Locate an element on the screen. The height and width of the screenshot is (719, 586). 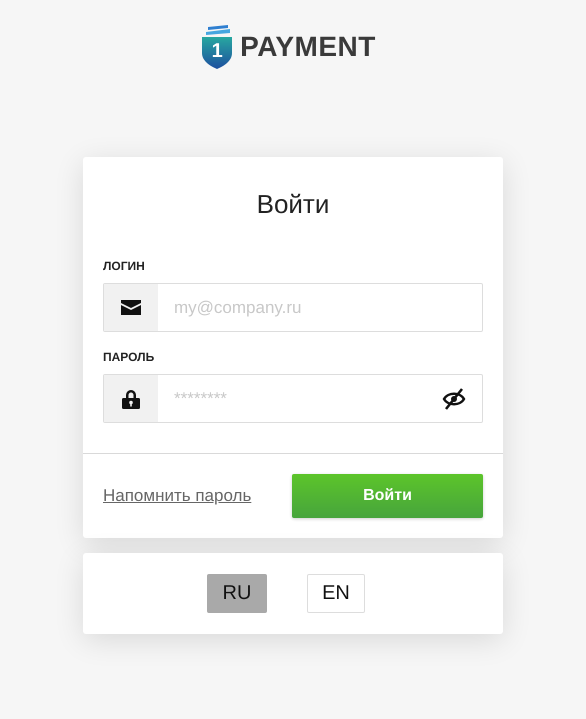
input-box: ******** is located at coordinates (293, 398).